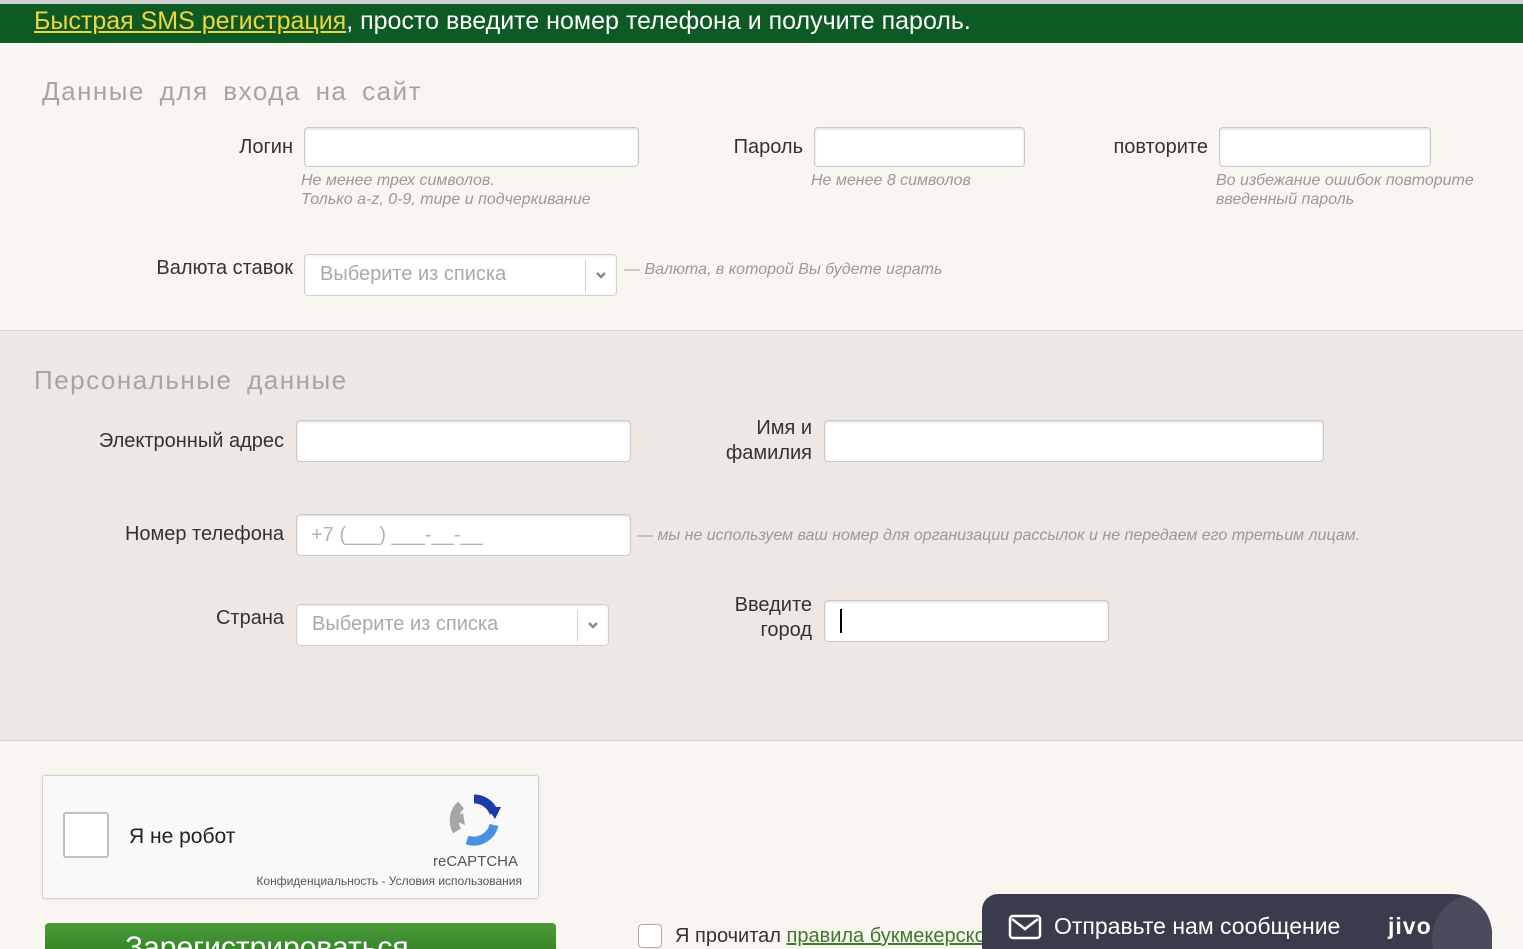  What do you see at coordinates (191, 441) in the screenshot?
I see `email-label: Электронный адрес` at bounding box center [191, 441].